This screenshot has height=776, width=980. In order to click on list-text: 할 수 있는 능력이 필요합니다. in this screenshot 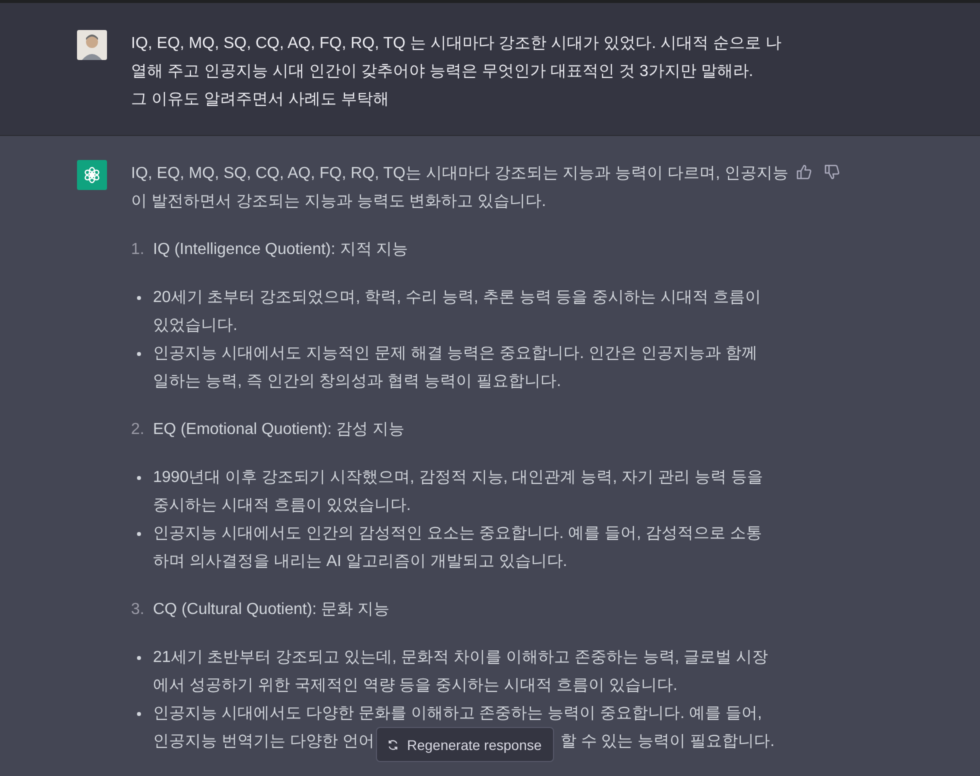, I will do `click(667, 742)`.